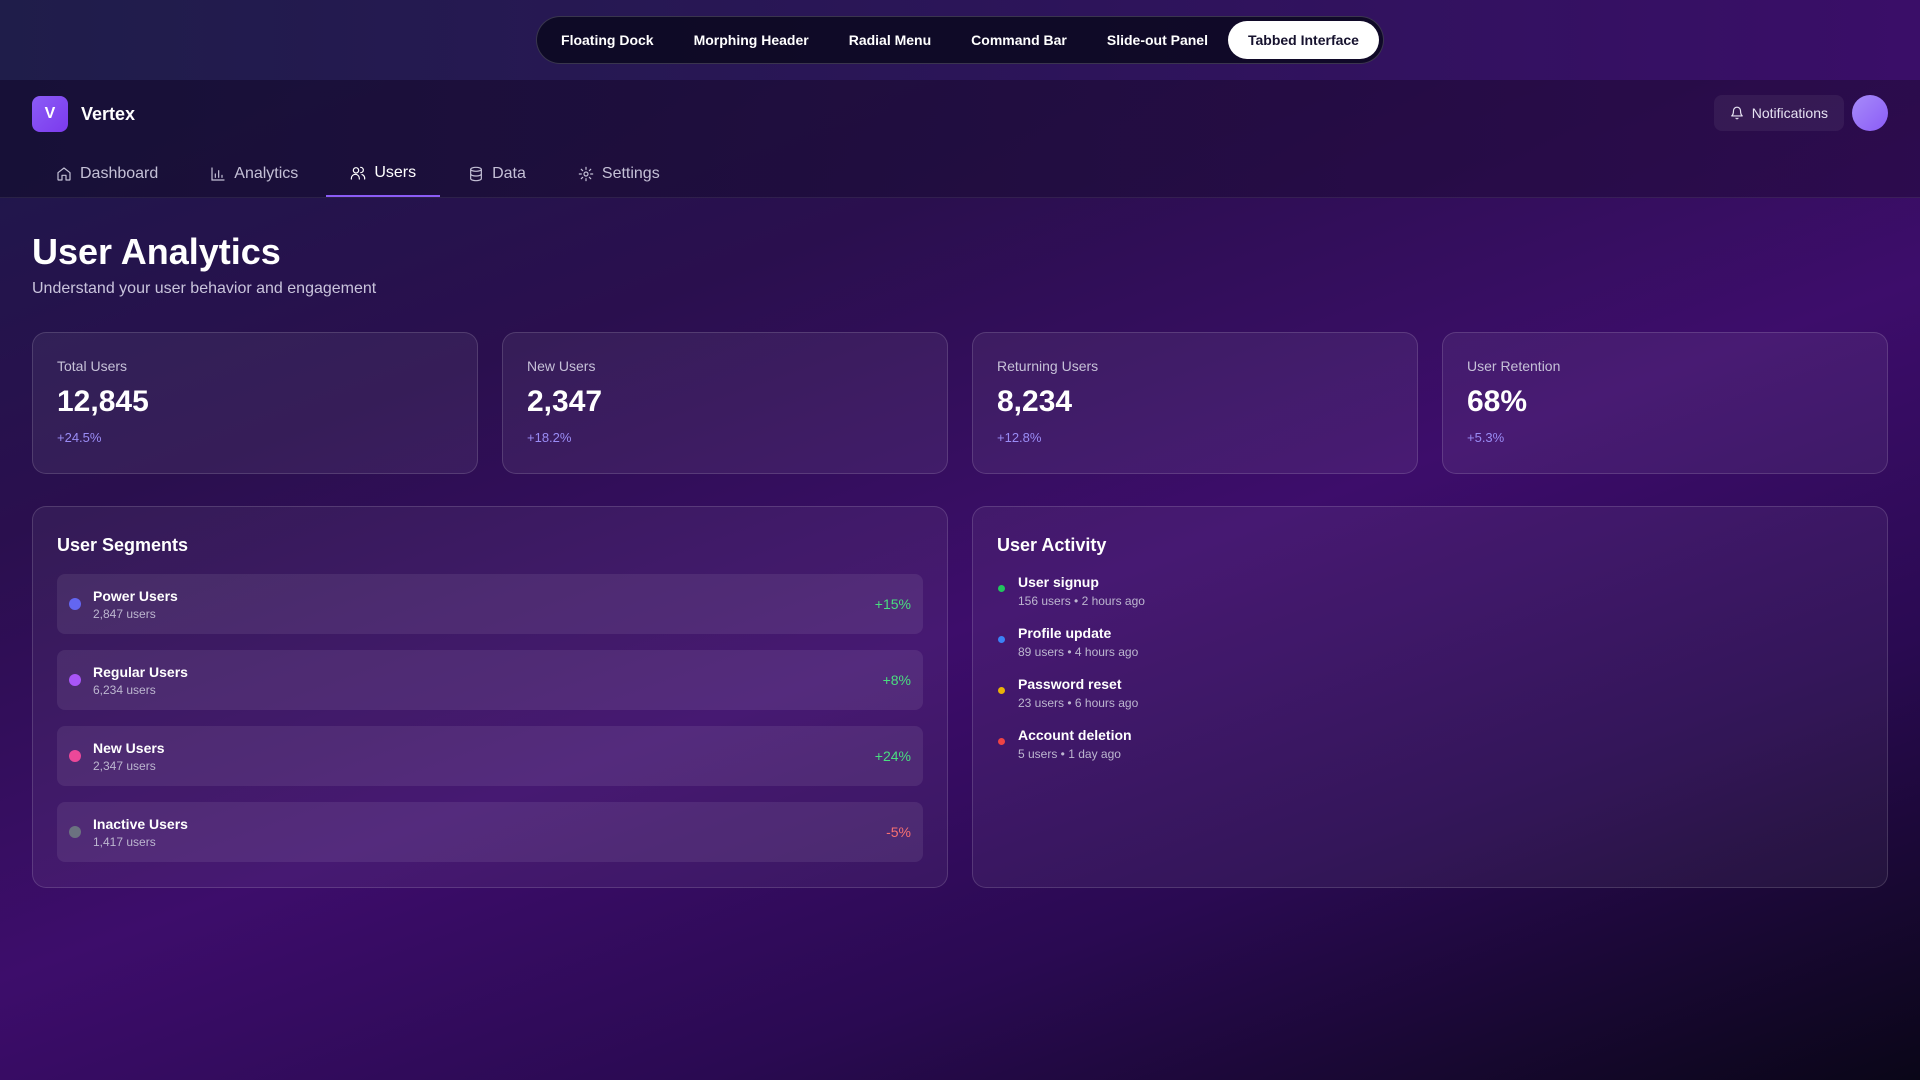  Describe the element at coordinates (1078, 652) in the screenshot. I see `activity-meta: 89 users • 4 hours ago` at that location.